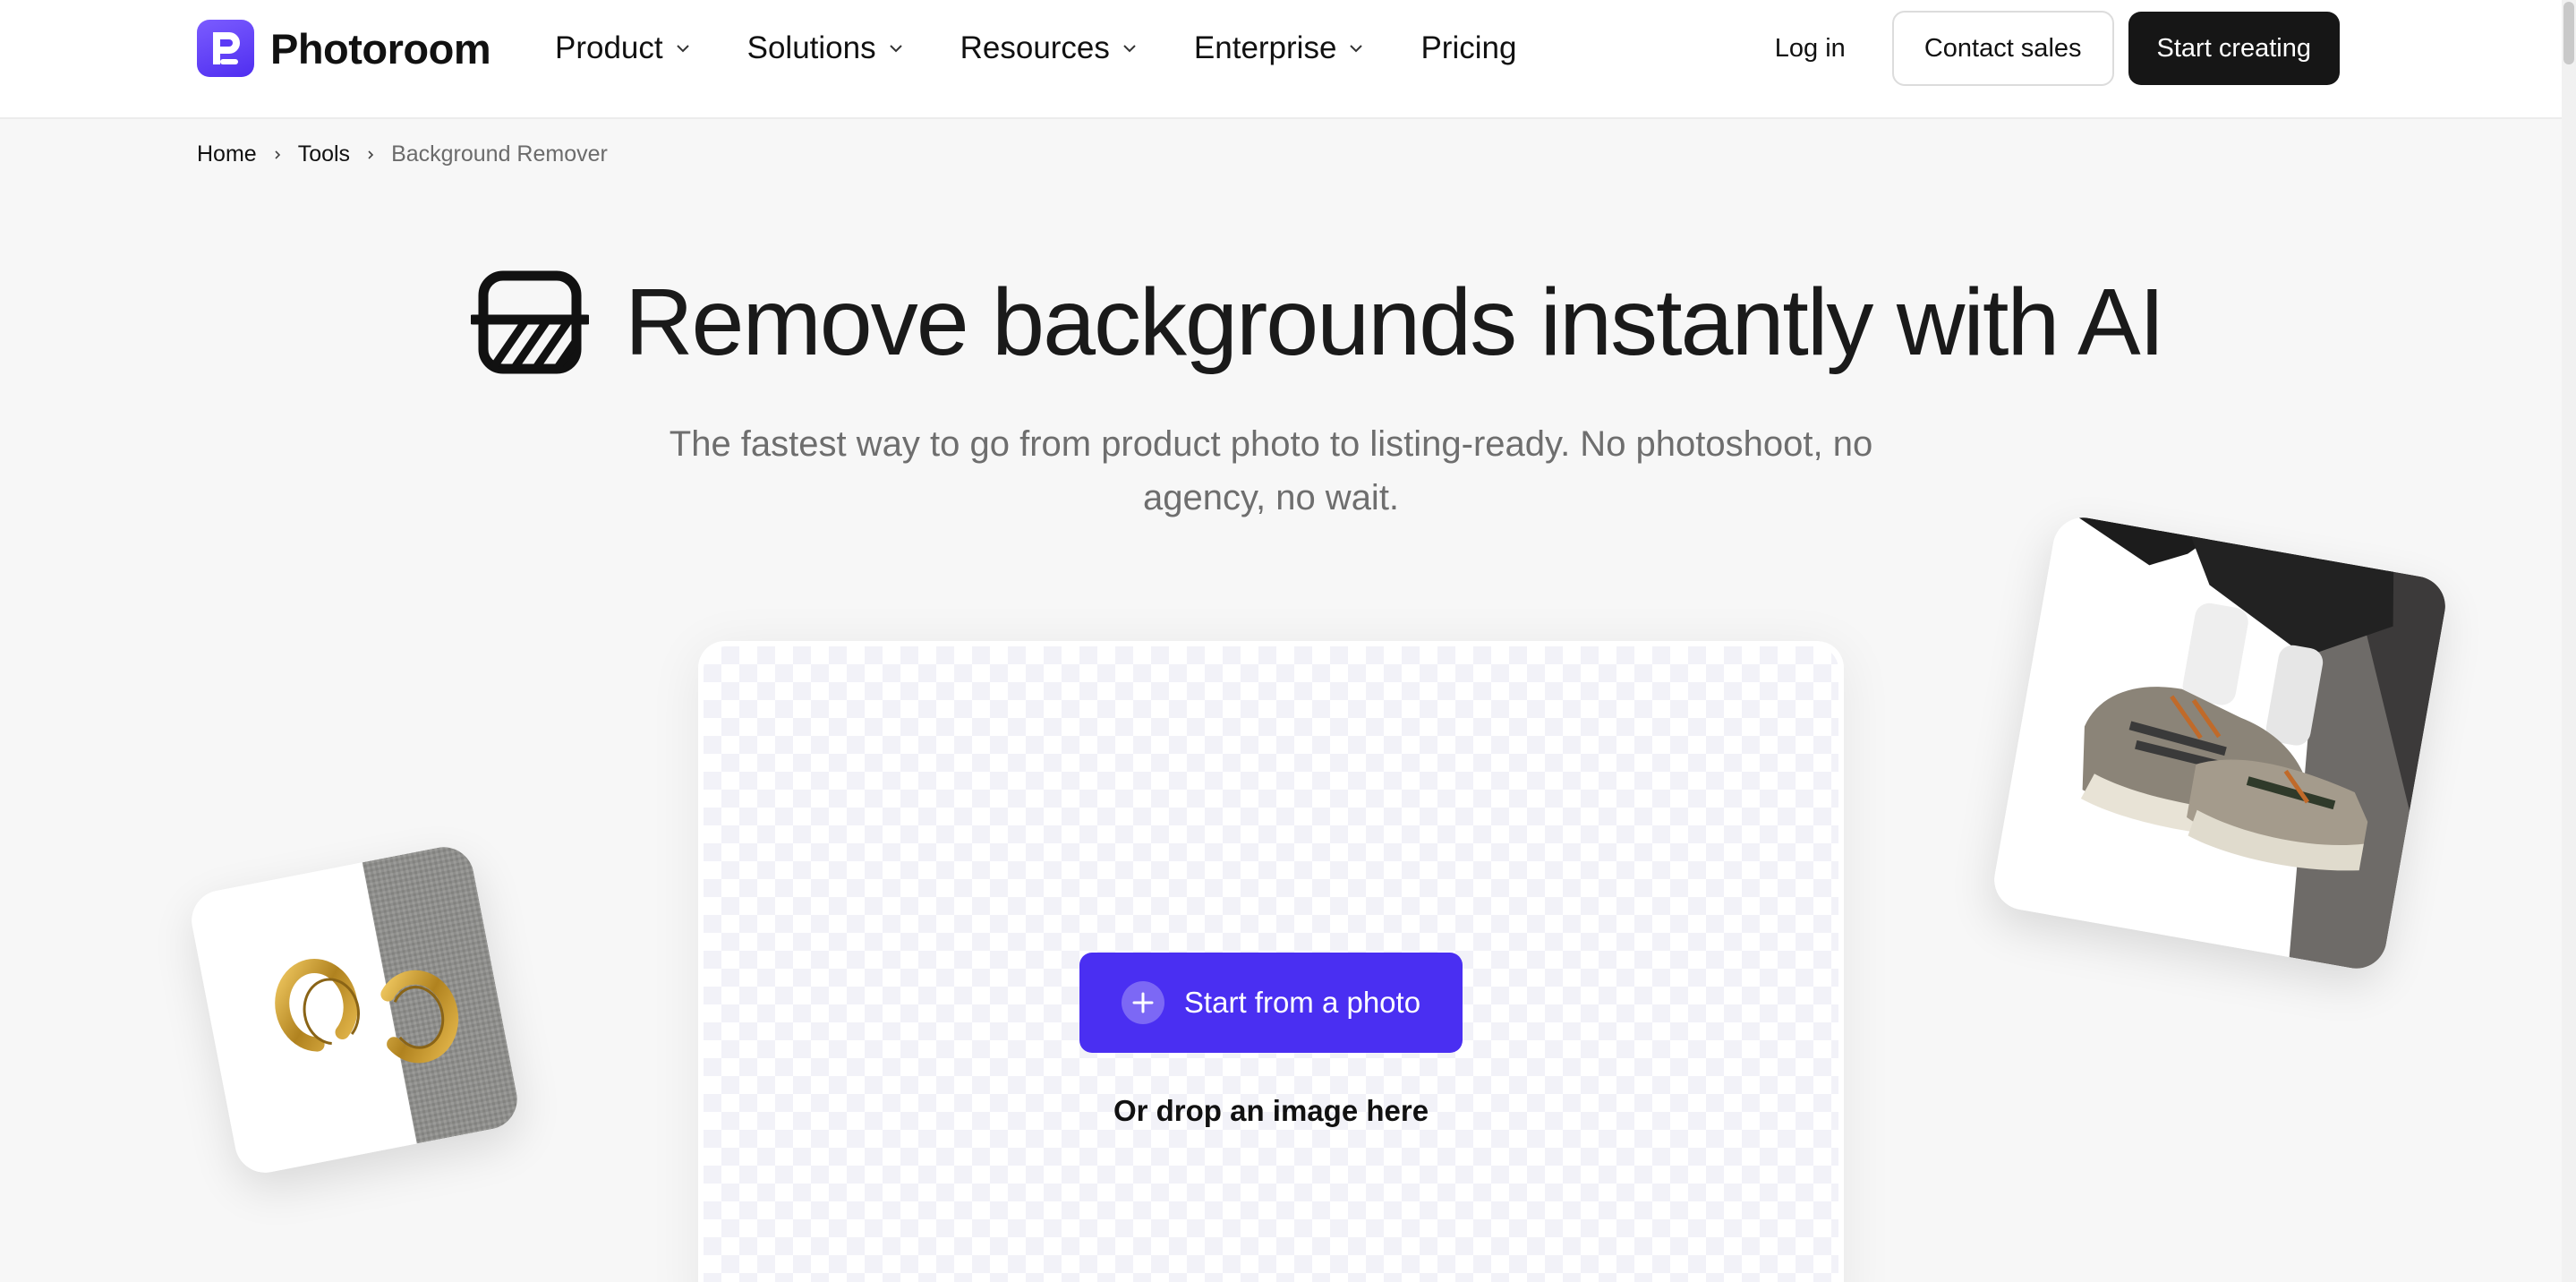 Image resolution: width=2576 pixels, height=1282 pixels. What do you see at coordinates (530, 322) in the screenshot?
I see `background-remover-icon` at bounding box center [530, 322].